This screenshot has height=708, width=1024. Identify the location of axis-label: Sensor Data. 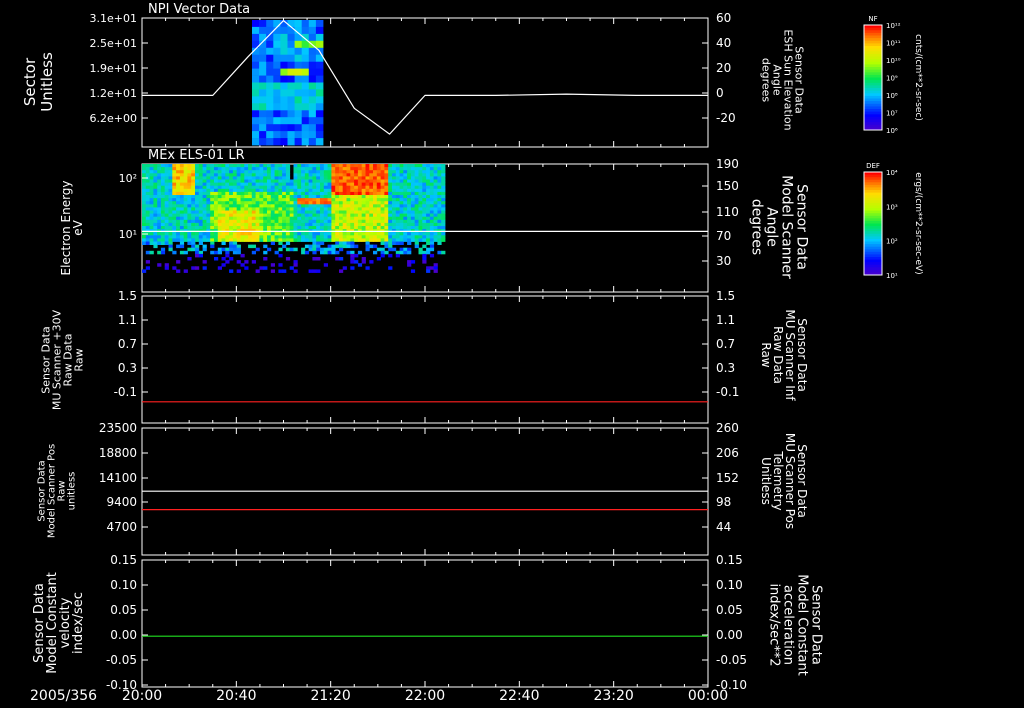
(802, 227).